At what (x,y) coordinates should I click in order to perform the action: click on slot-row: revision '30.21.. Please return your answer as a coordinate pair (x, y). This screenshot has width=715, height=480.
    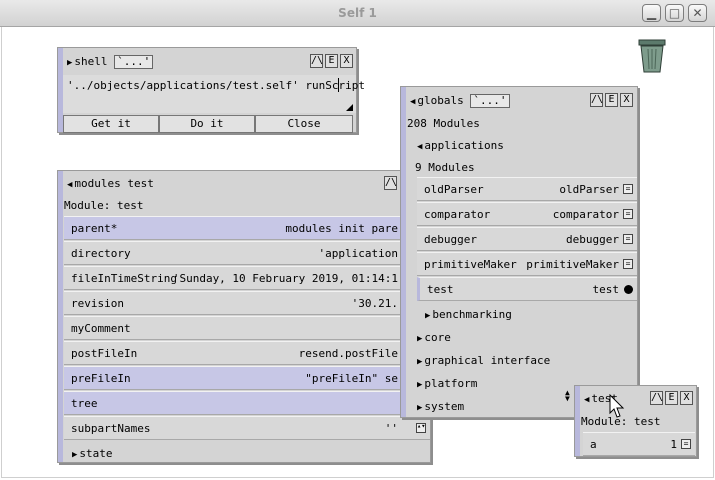
    Looking at the image, I should click on (247, 303).